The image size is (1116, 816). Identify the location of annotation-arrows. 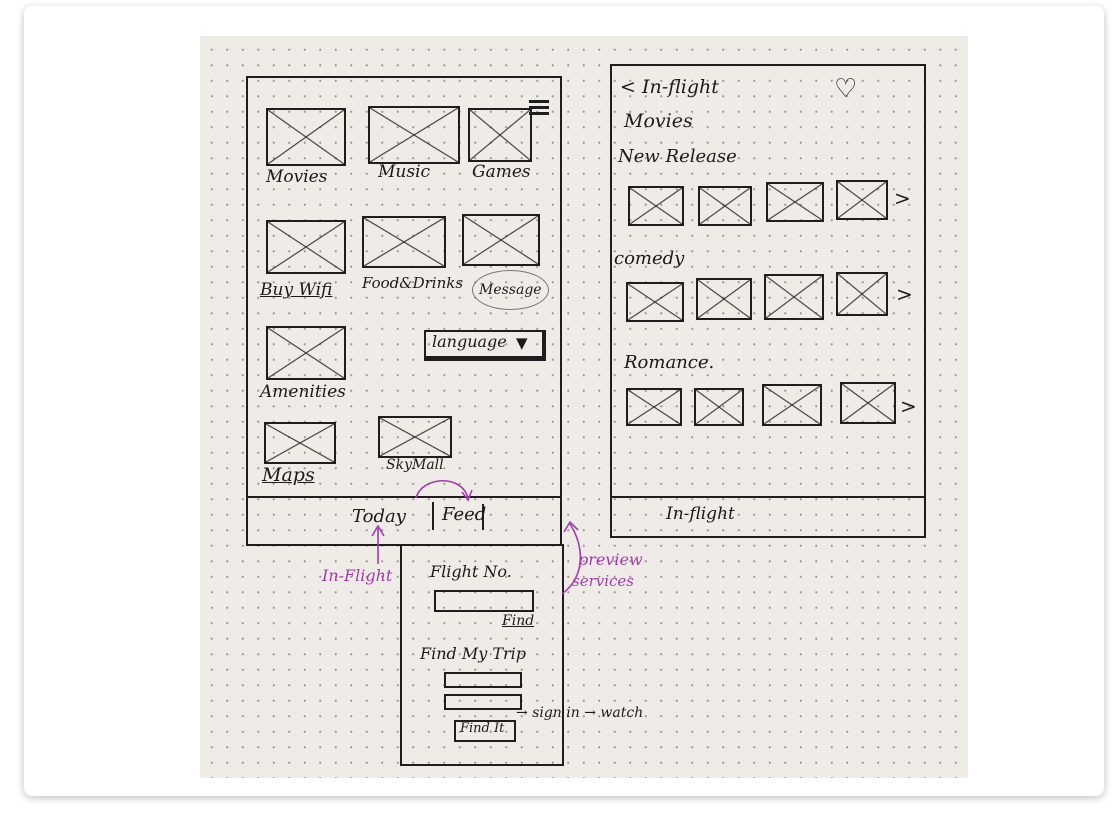
(476, 537).